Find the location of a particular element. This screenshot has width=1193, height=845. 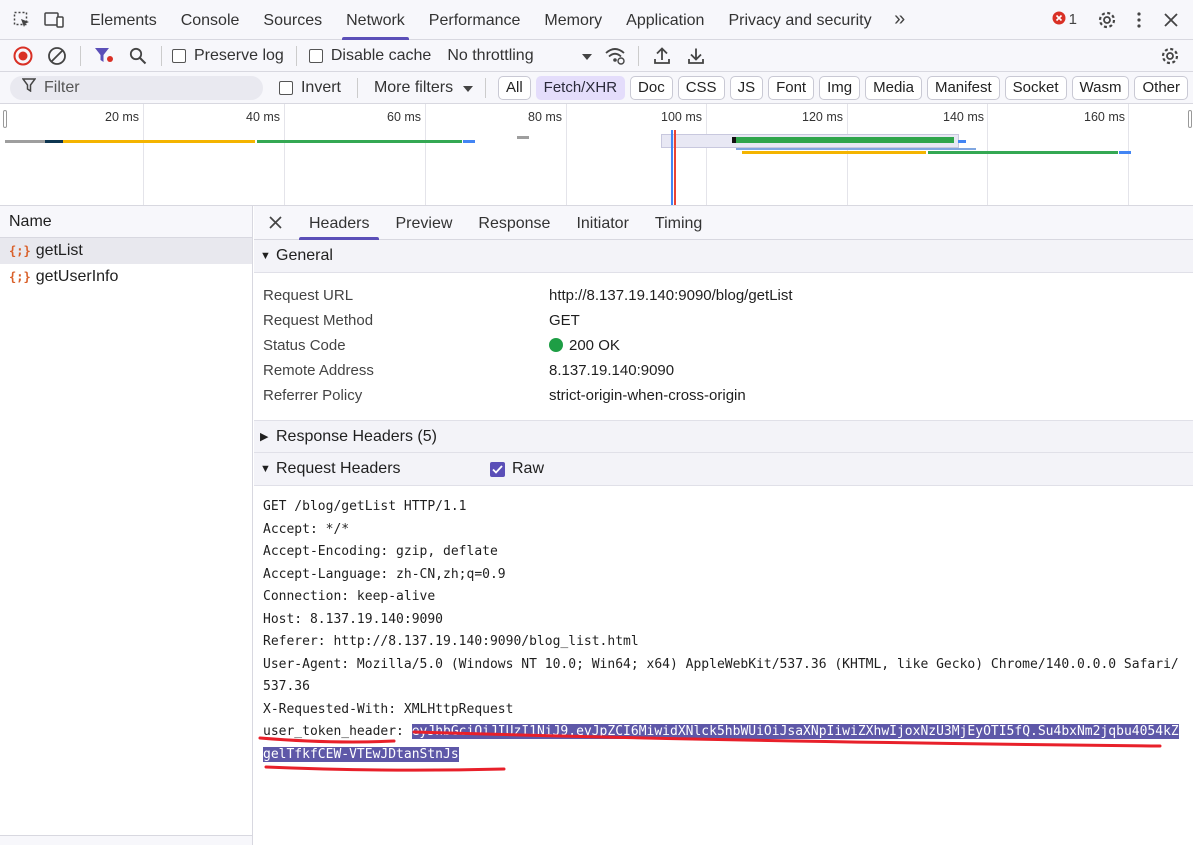

more-filters-dropdown: More filters is located at coordinates (423, 87).